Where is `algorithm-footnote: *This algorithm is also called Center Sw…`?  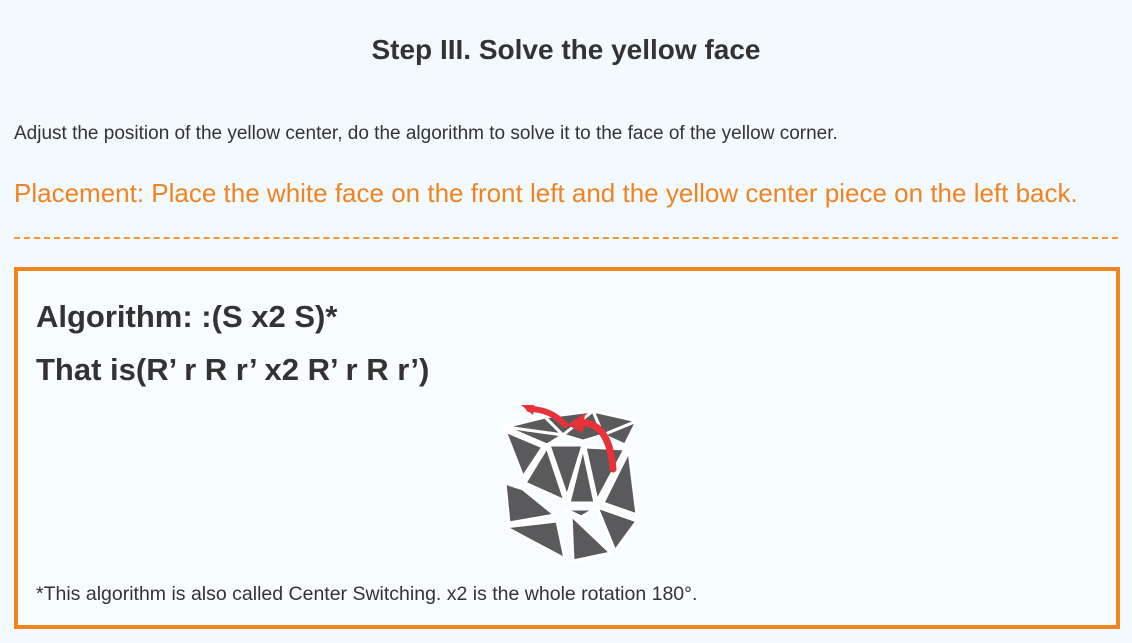 algorithm-footnote: *This algorithm is also called Center Sw… is located at coordinates (367, 594).